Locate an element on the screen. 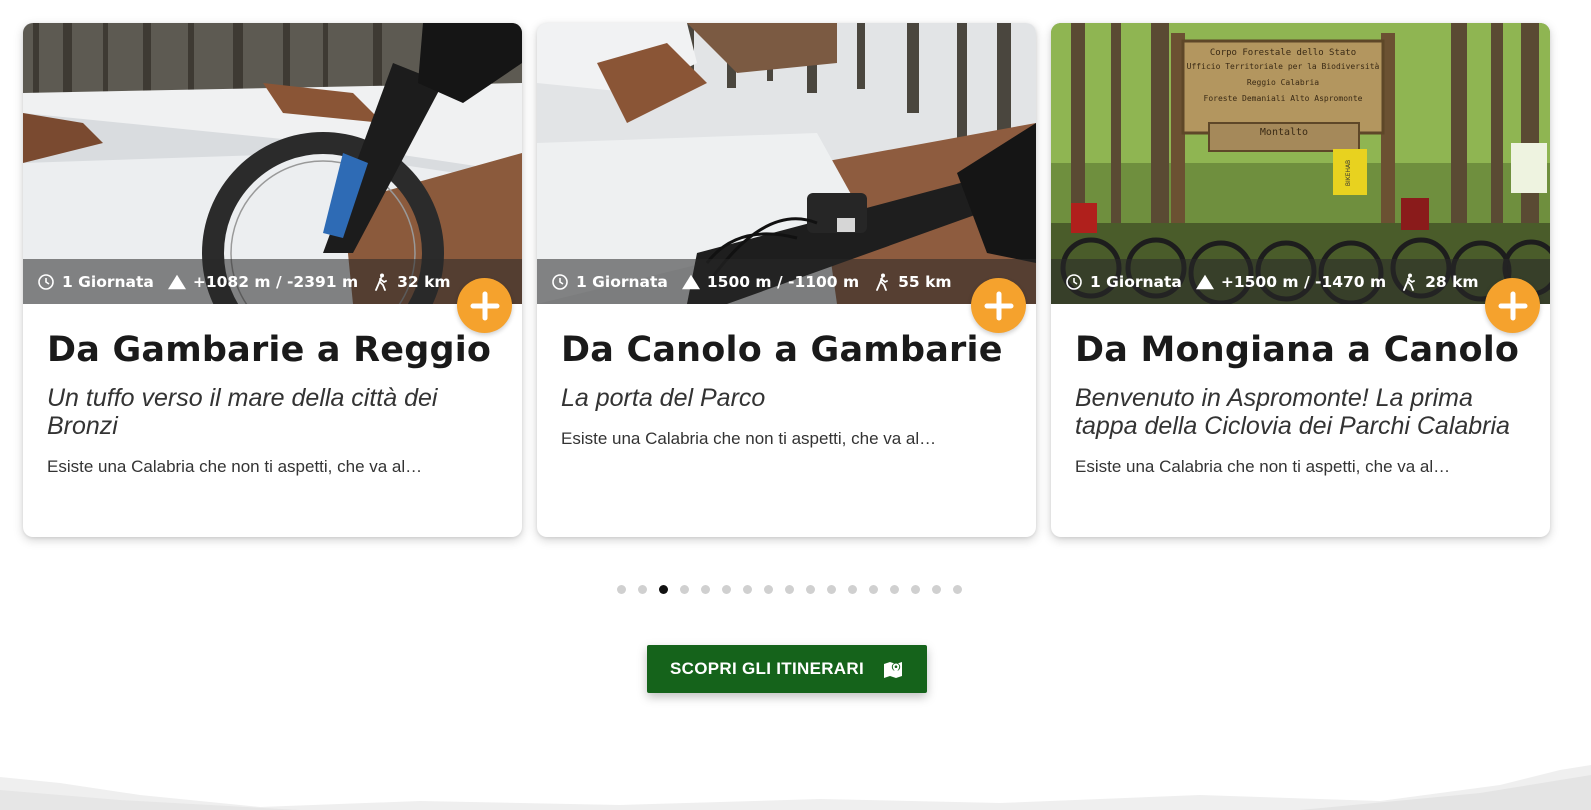  sign-text-line: Ufficio Territoriale per la Biodiversità is located at coordinates (1283, 66).